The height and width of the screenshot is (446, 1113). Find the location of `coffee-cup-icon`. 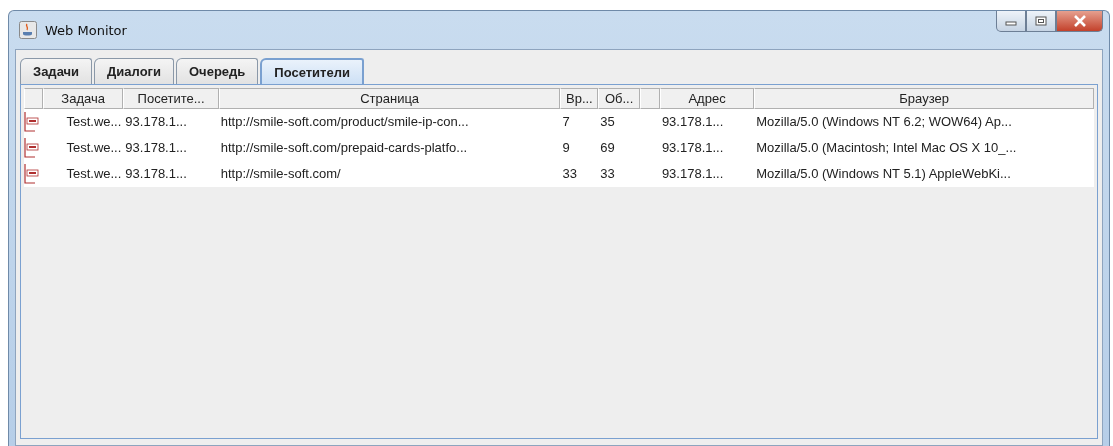

coffee-cup-icon is located at coordinates (28, 30).